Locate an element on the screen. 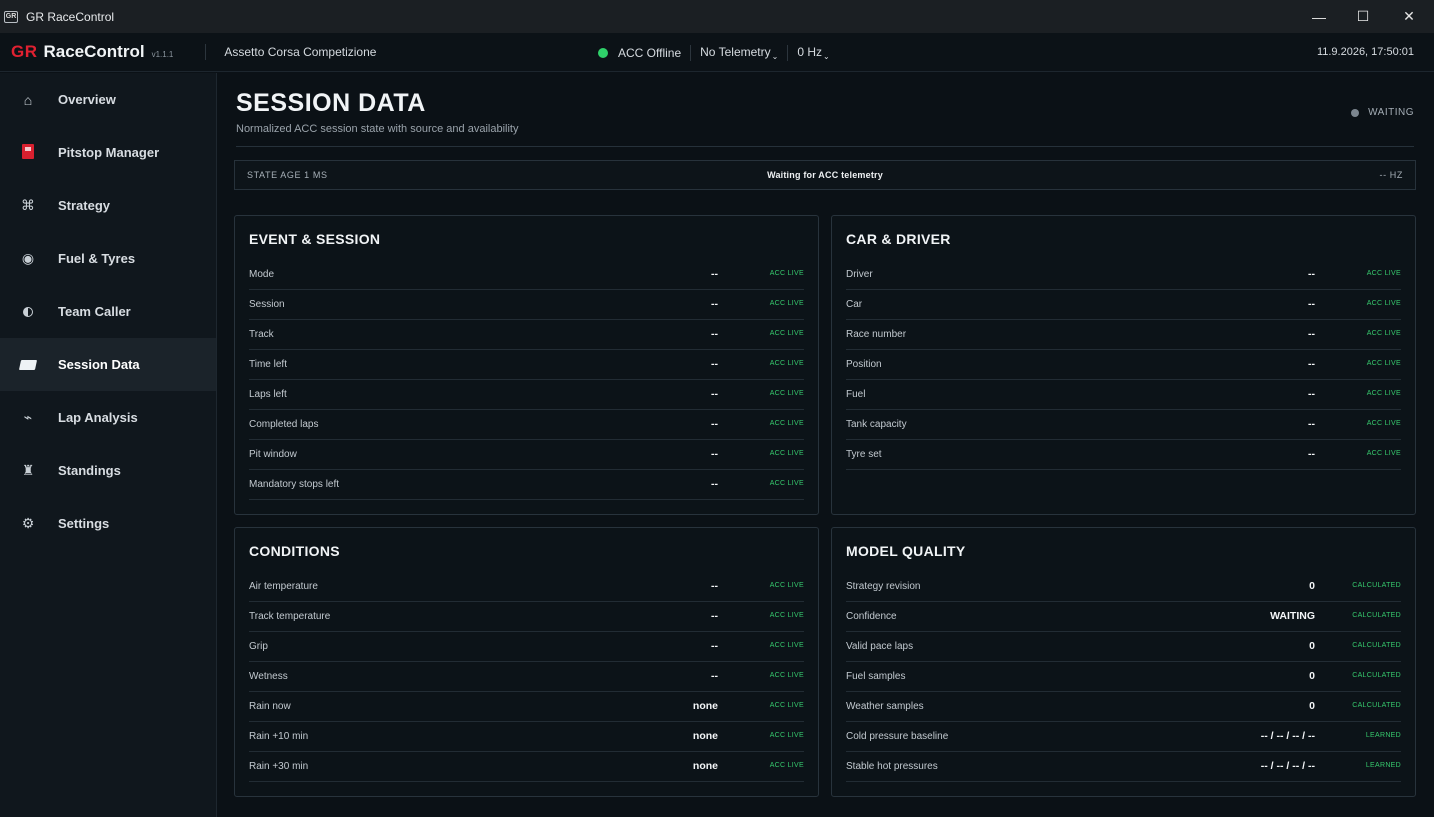 This screenshot has width=1434, height=817. row-label: Laps left is located at coordinates (268, 394).